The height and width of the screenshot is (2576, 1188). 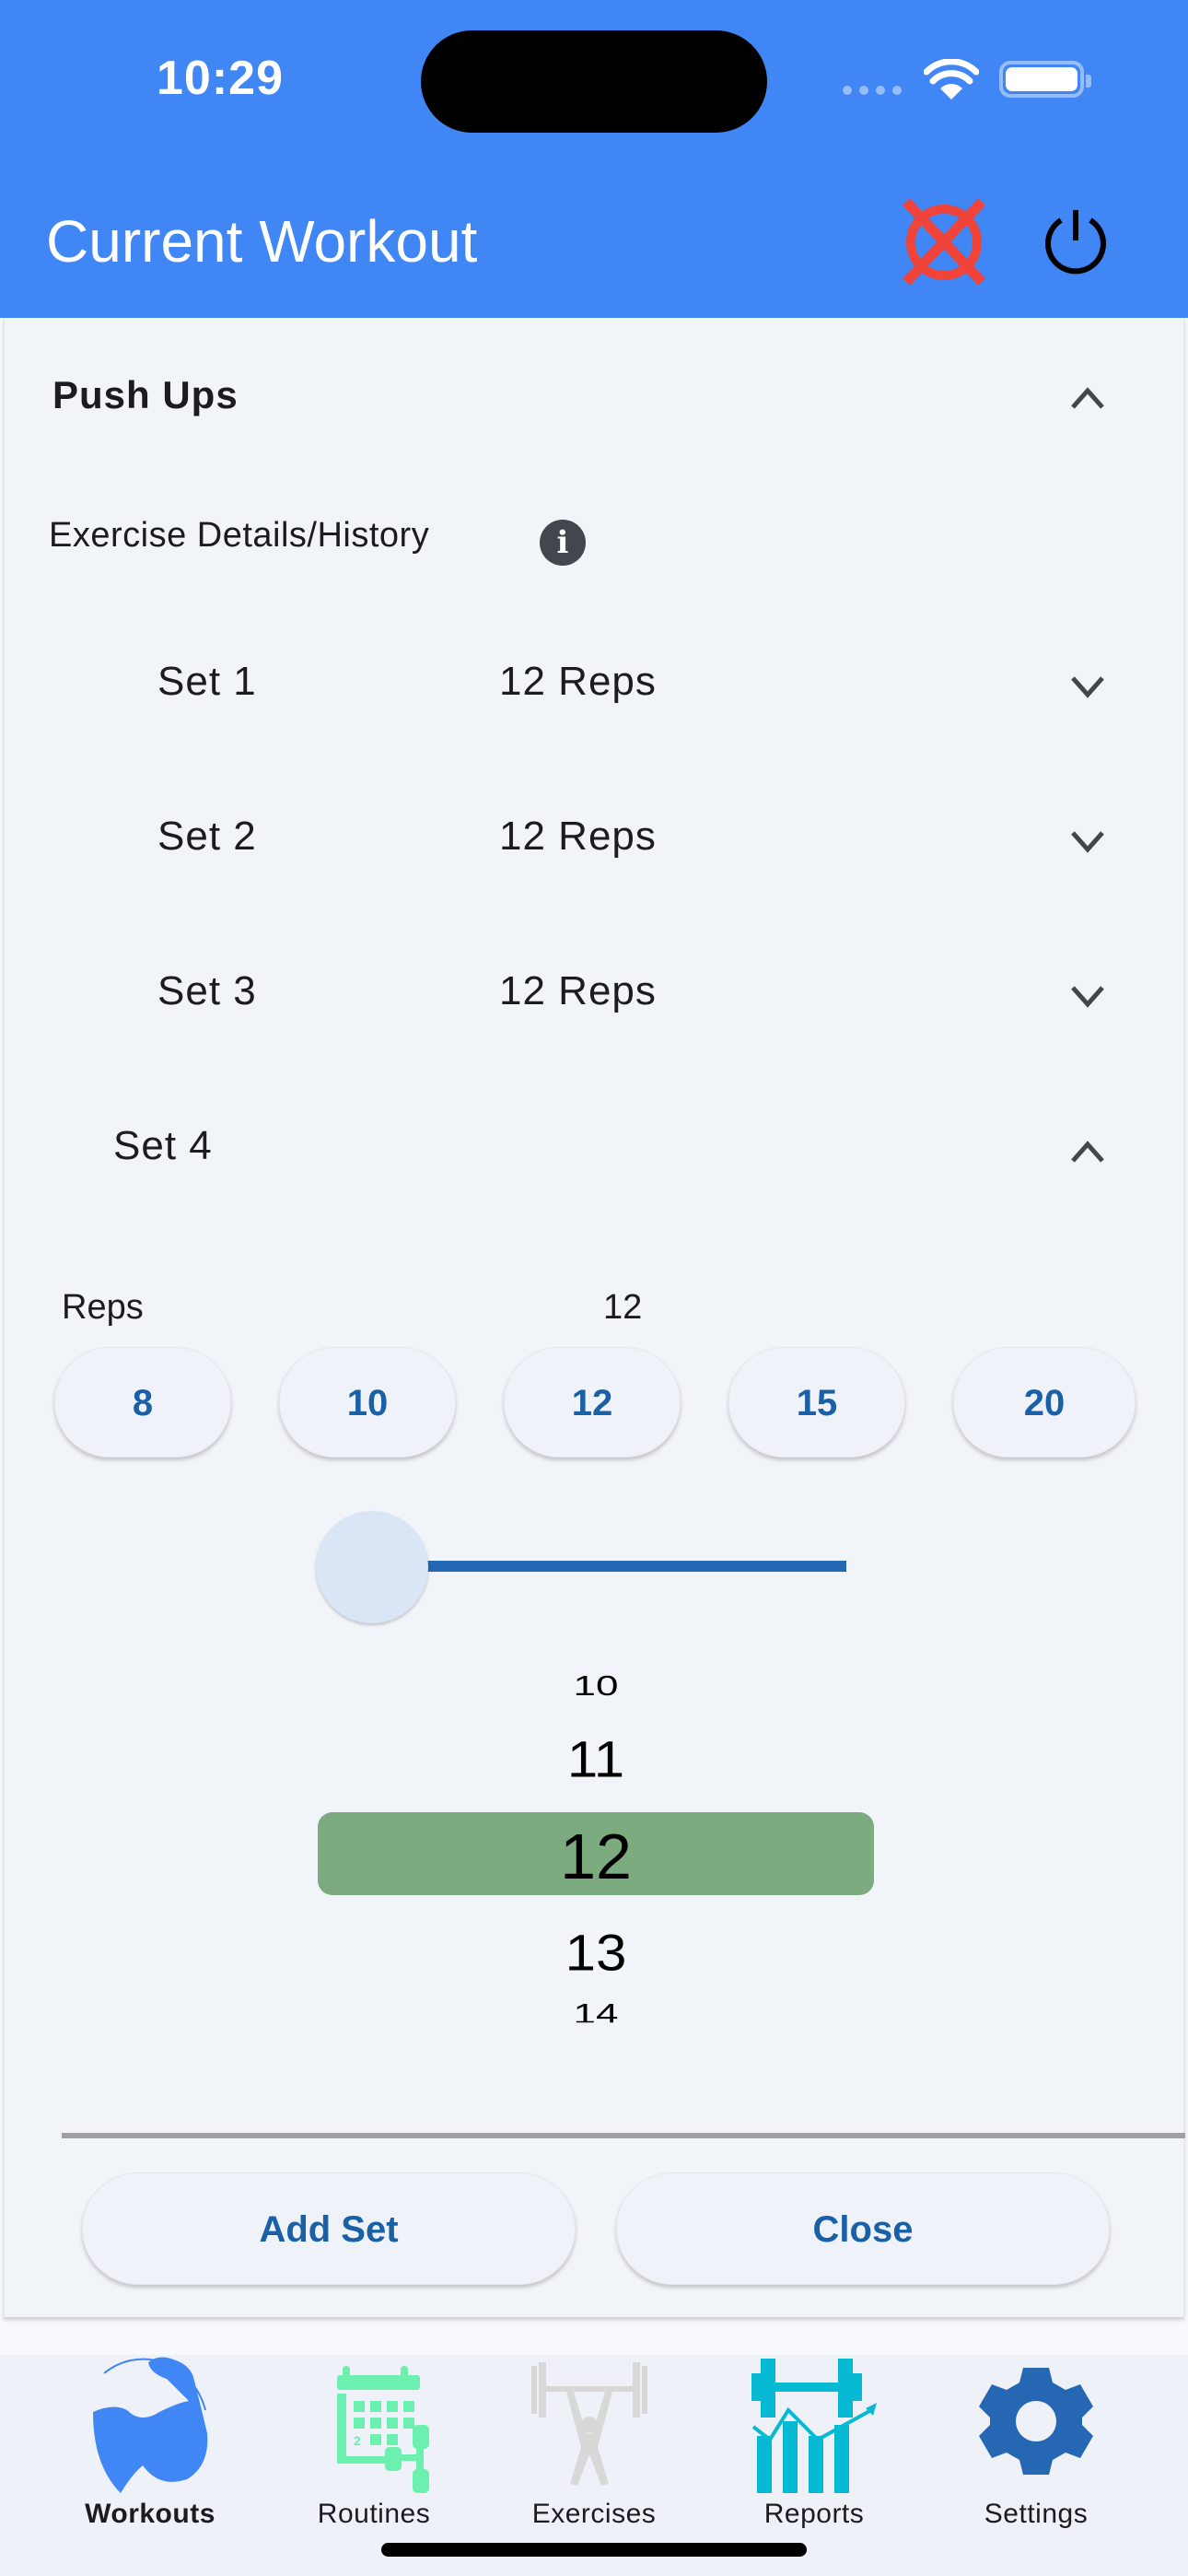 What do you see at coordinates (143, 1403) in the screenshot?
I see `quick-pick-chip: 8` at bounding box center [143, 1403].